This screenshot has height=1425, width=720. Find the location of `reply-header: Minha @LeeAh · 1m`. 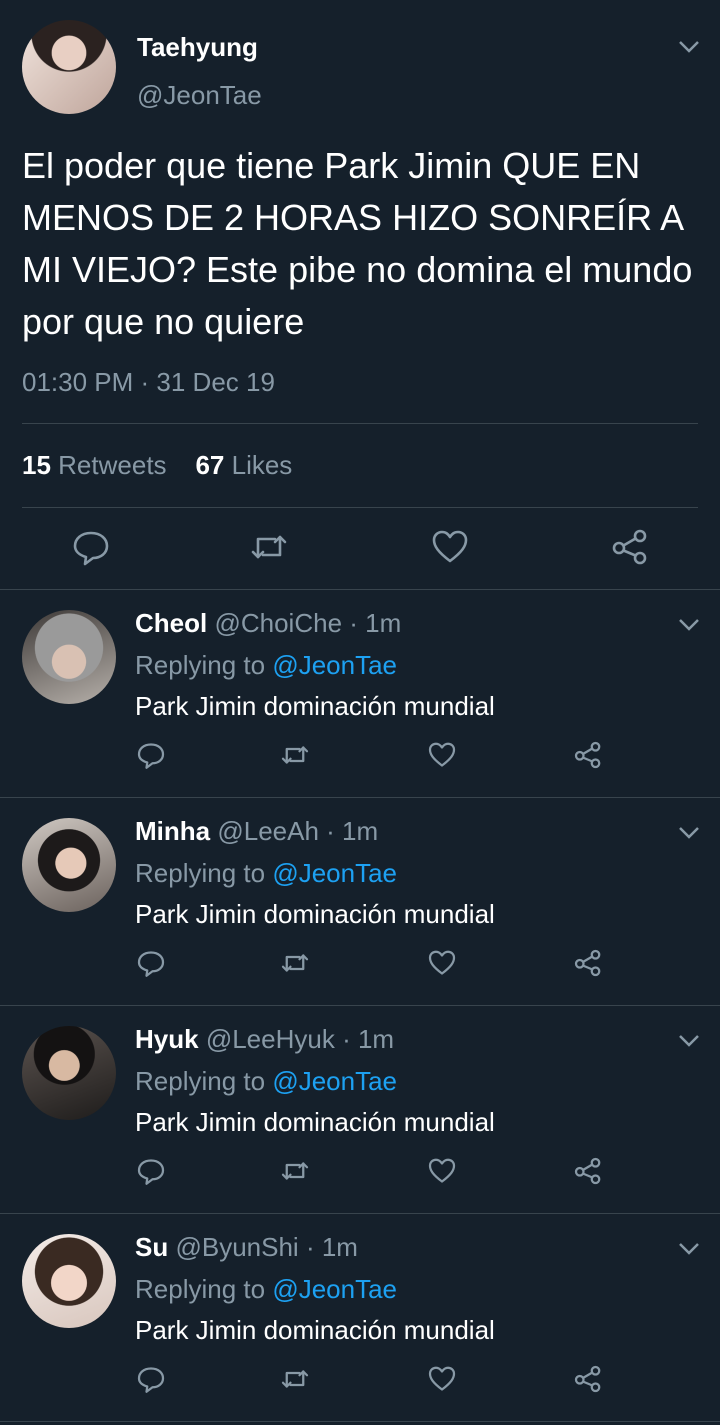

reply-header: Minha @LeeAh · 1m is located at coordinates (256, 831).